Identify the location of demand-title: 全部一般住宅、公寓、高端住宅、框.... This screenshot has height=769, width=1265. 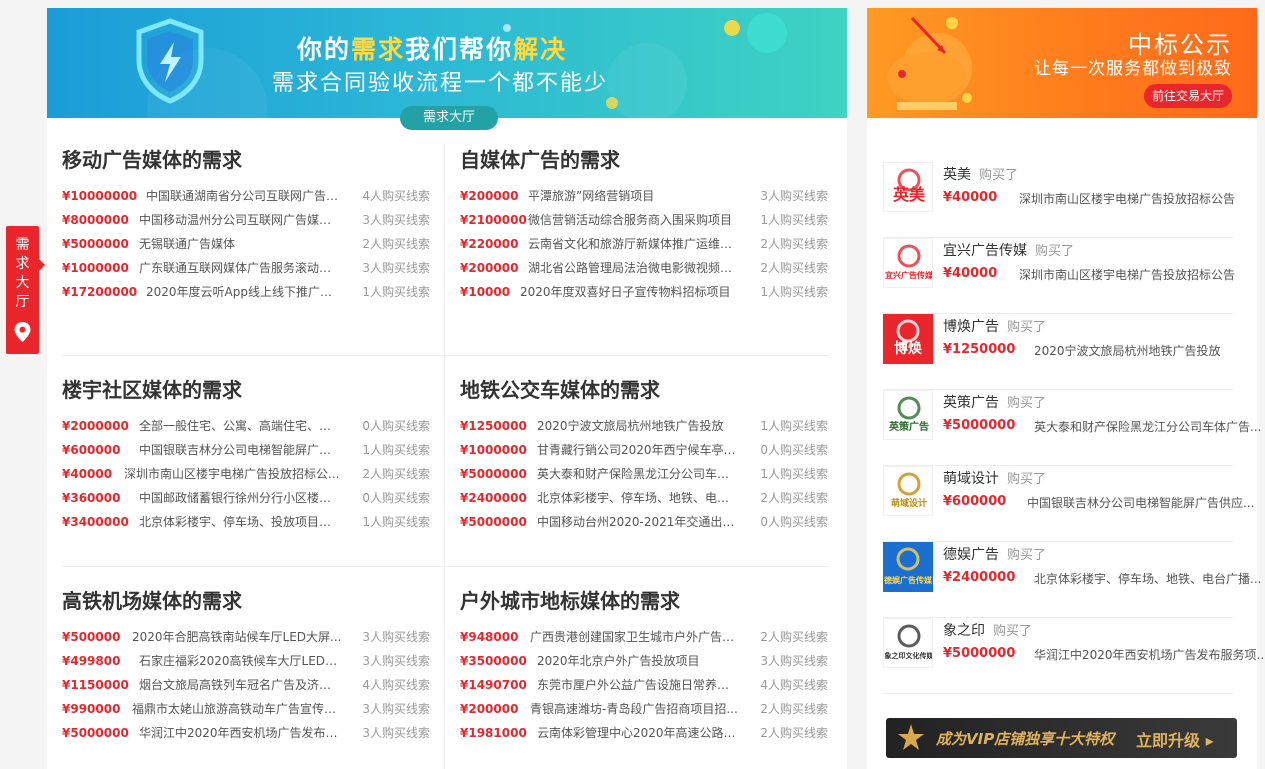
(240, 426).